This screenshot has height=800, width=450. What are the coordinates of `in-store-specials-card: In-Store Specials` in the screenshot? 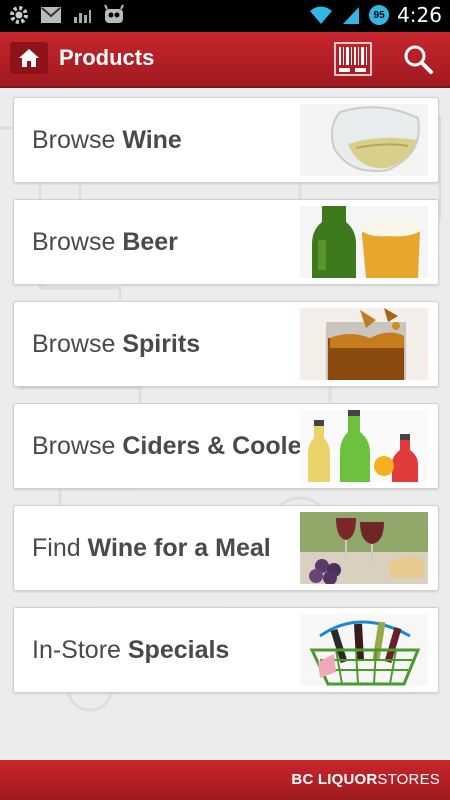 It's located at (226, 650).